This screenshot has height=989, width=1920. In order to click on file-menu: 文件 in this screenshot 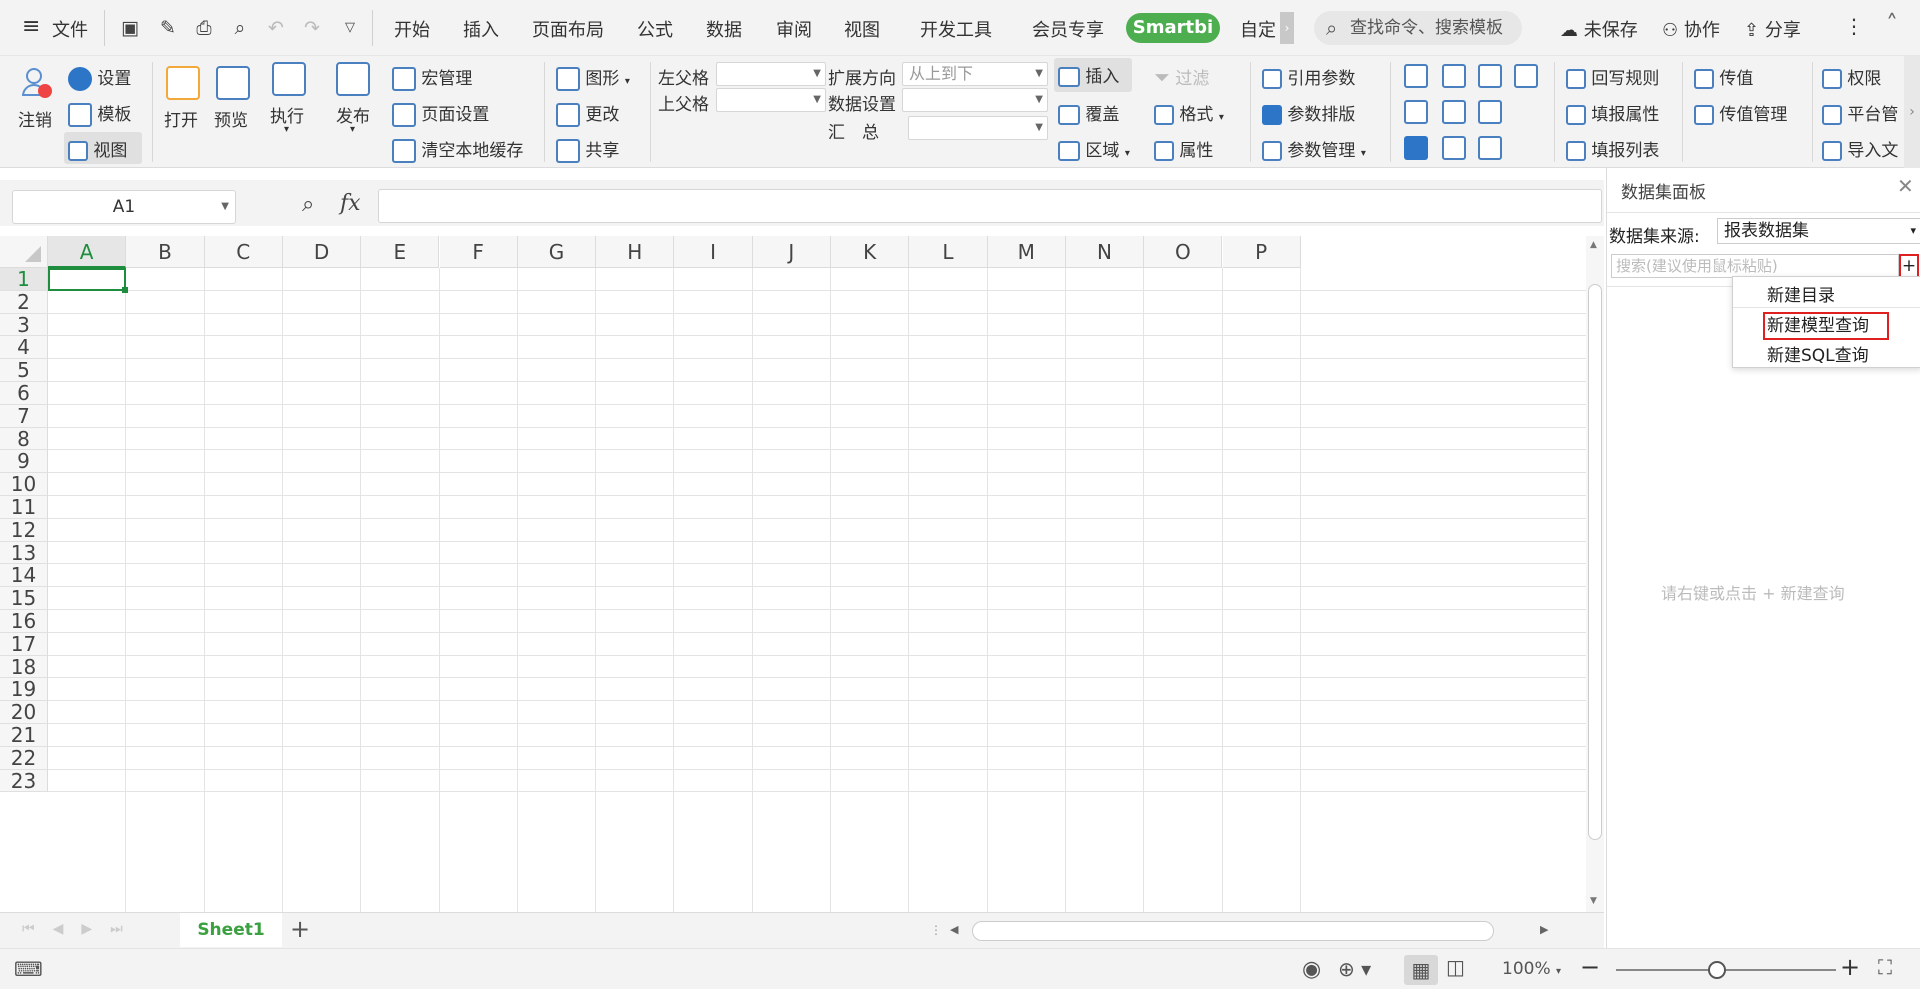, I will do `click(70, 28)`.